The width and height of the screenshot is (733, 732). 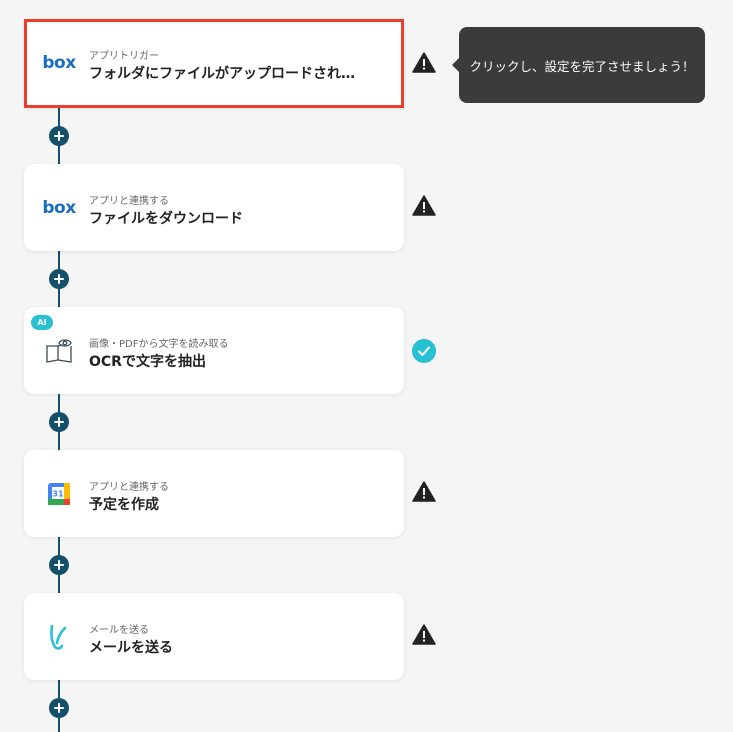 I want to click on tooltip: クリックし、設定を完了させましょう！, so click(x=578, y=65).